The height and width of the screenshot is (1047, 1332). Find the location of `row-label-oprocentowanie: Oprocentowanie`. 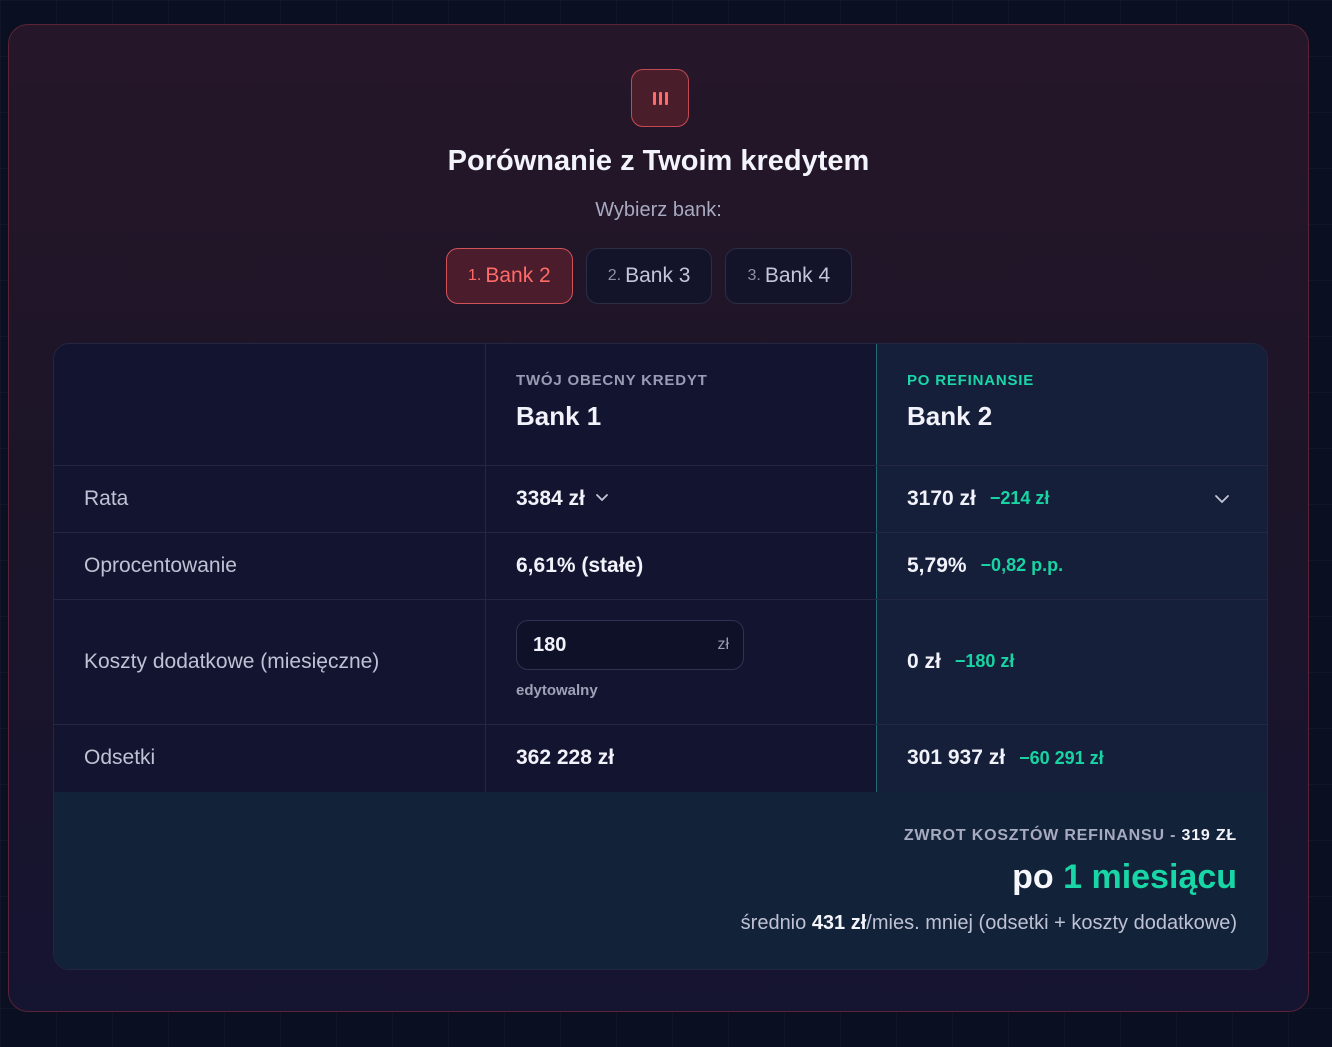

row-label-oprocentowanie: Oprocentowanie is located at coordinates (160, 565).